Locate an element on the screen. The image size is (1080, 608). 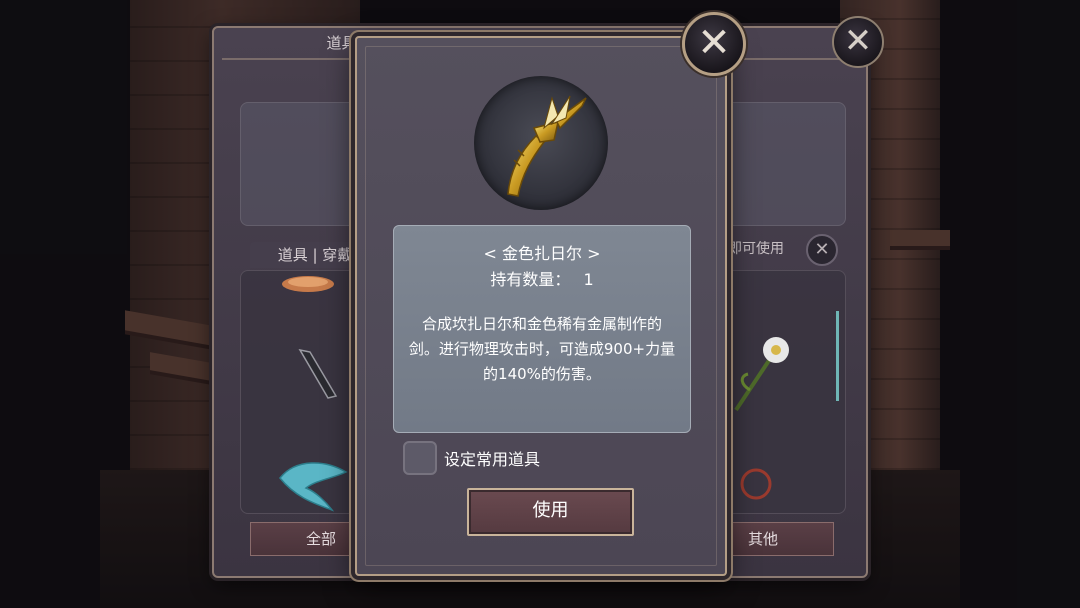
item-portrait is located at coordinates (541, 143).